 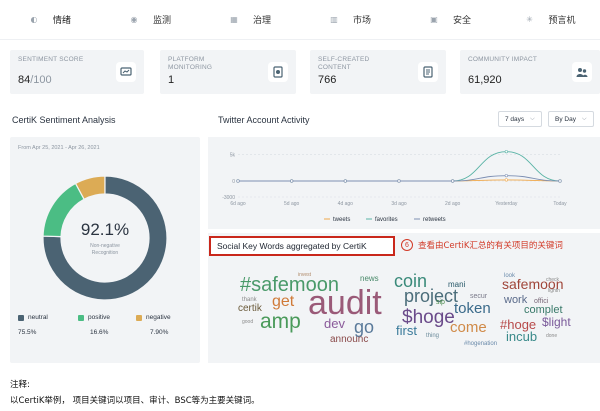 What do you see at coordinates (159, 332) in the screenshot?
I see `legend-value-negative: 7.90%` at bounding box center [159, 332].